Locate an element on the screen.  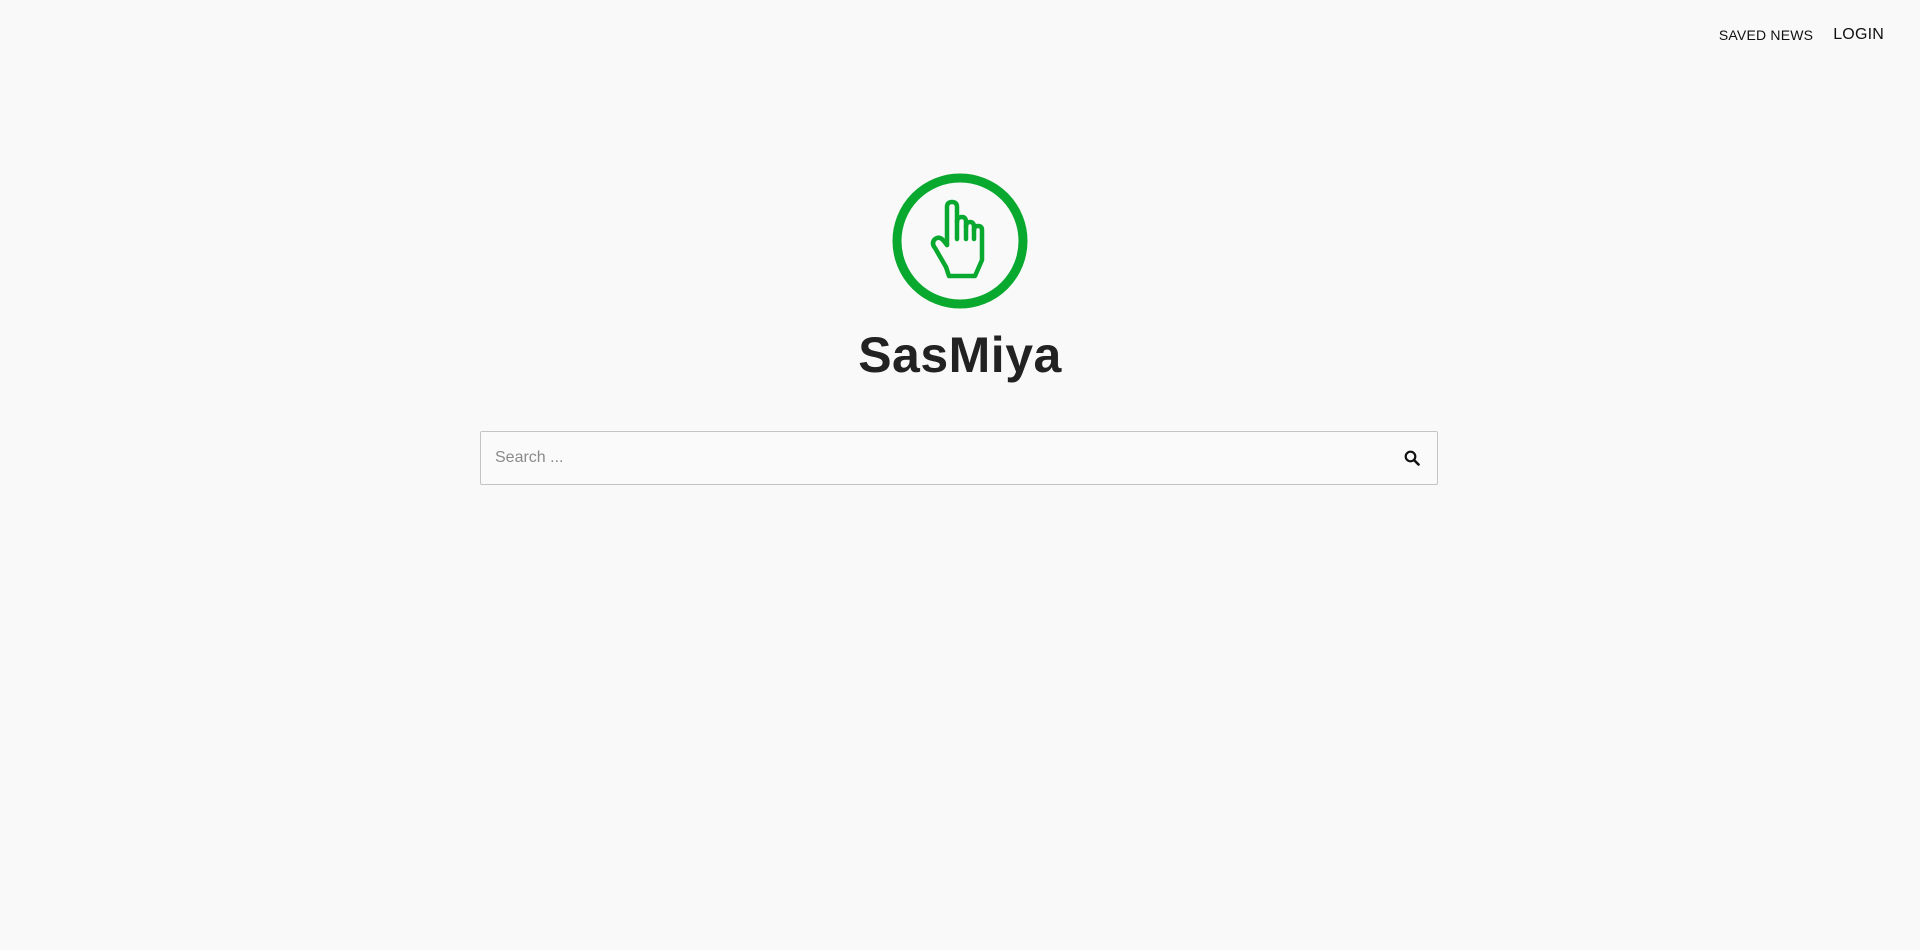
search-button is located at coordinates (1412, 458).